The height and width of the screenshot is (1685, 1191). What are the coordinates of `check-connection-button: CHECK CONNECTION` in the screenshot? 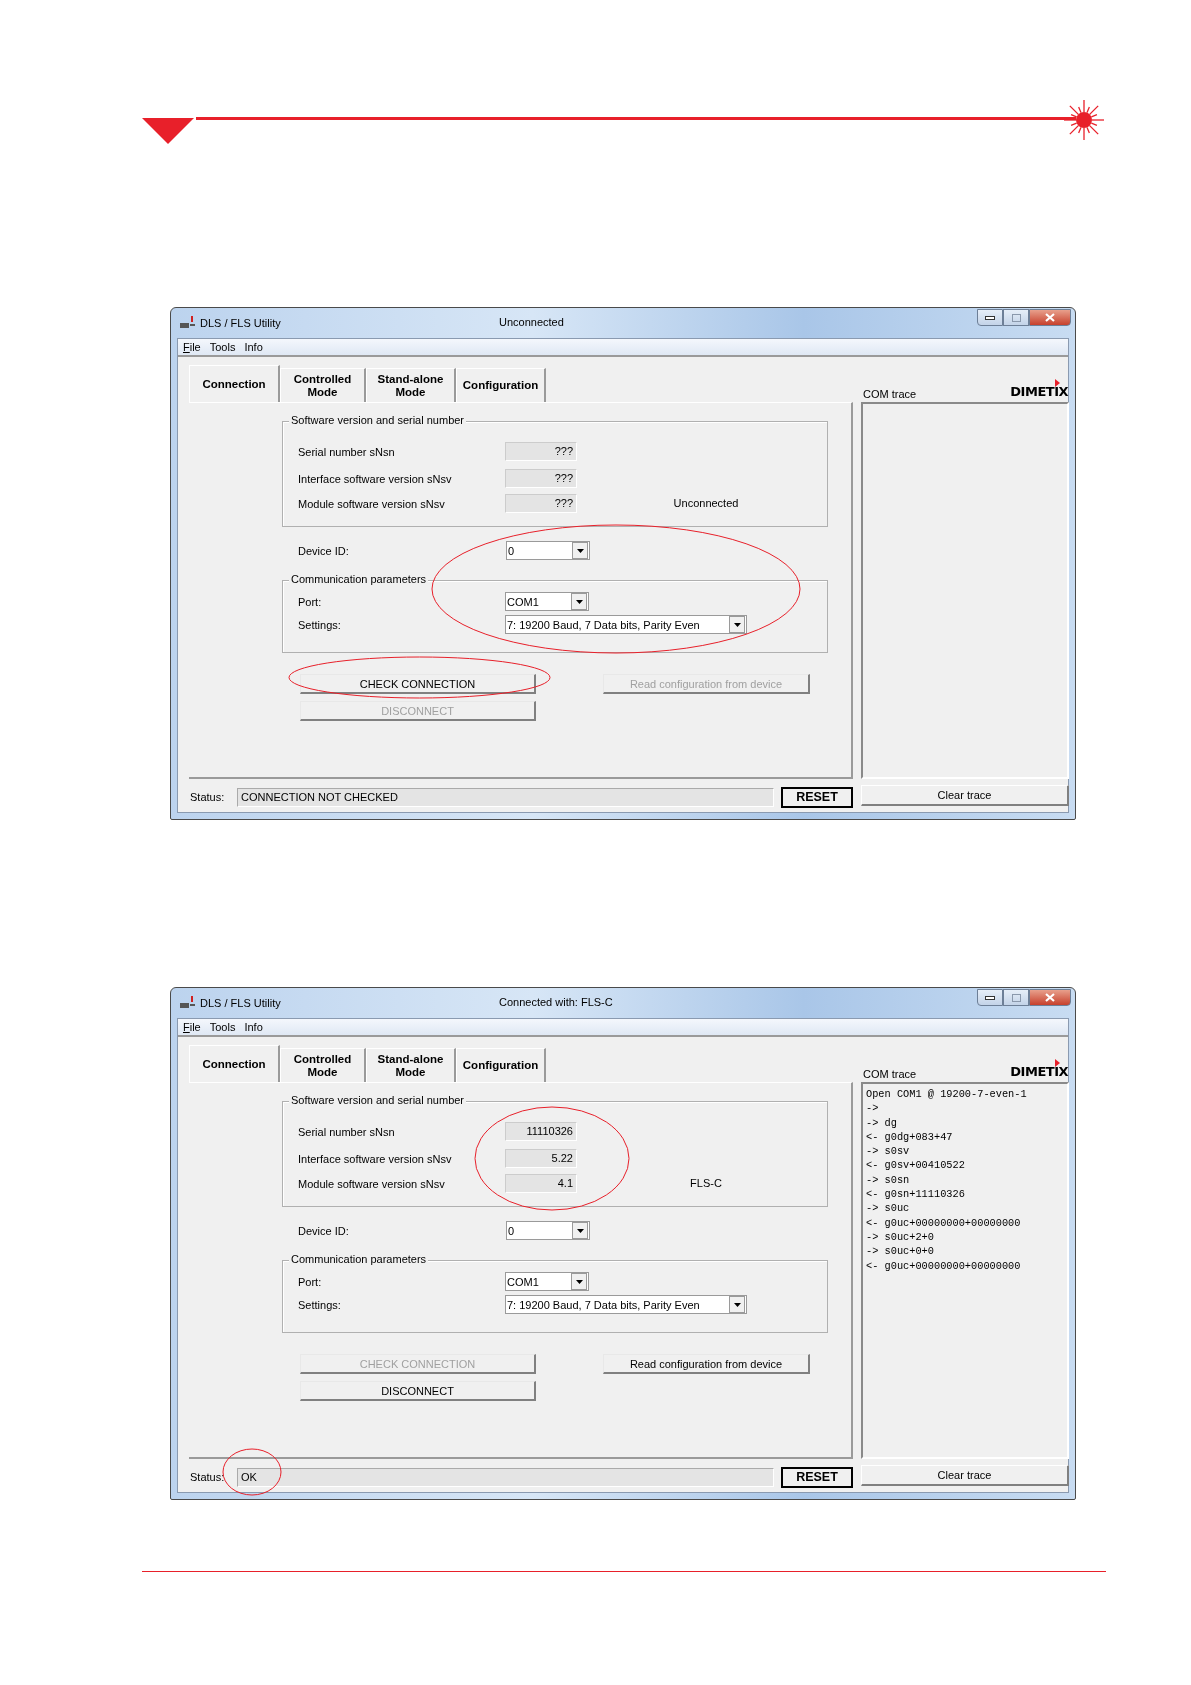 It's located at (418, 684).